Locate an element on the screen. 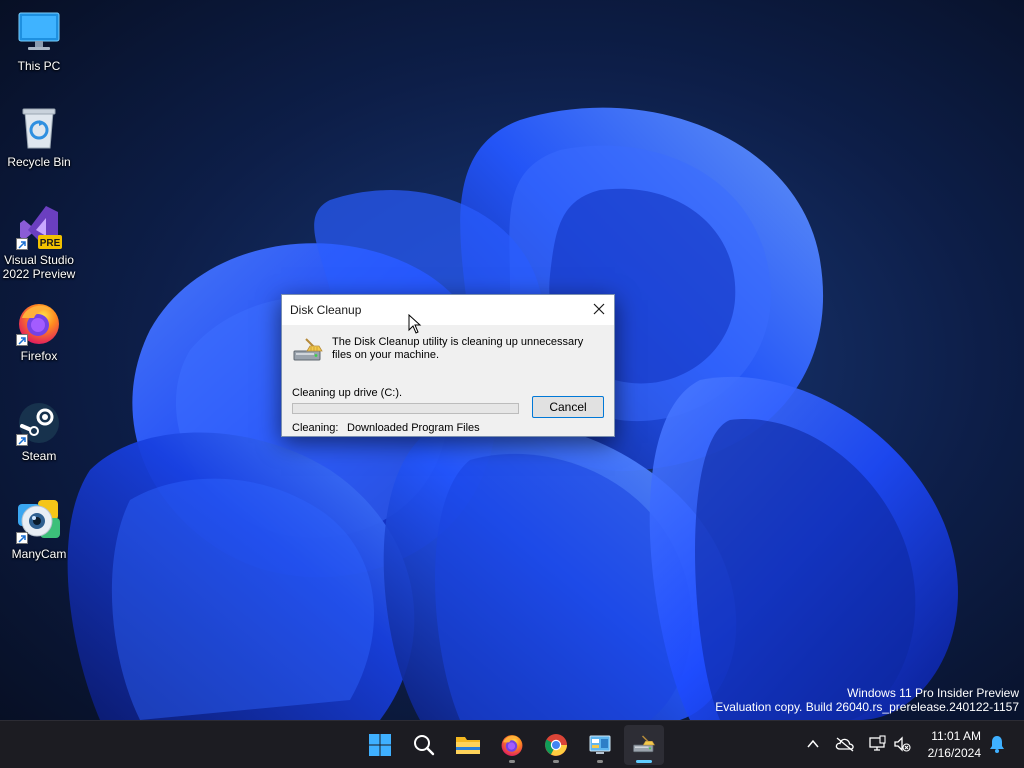 Image resolution: width=1024 pixels, height=768 pixels. desktop-icon-recycle-bin: Recycle Bin is located at coordinates (39, 137).